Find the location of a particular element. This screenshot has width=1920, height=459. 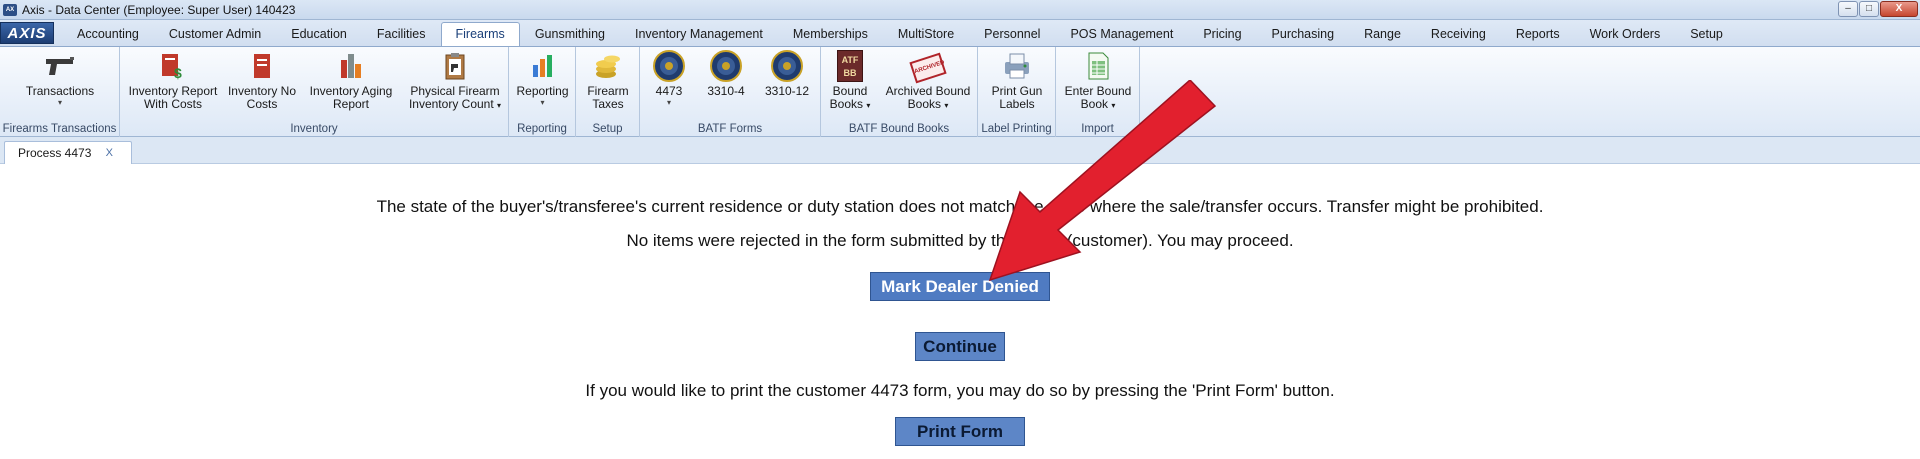

label-line1: Bound is located at coordinates (850, 91).